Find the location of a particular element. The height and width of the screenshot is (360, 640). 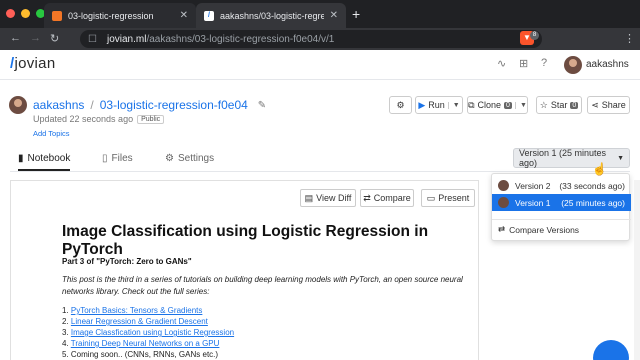

breadcrumb-owner: aakashns is located at coordinates (58, 105).